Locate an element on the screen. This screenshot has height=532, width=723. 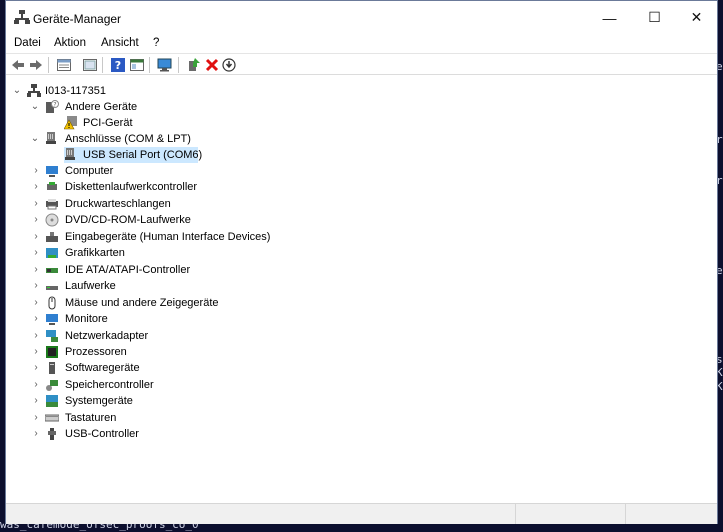
tree-category-row: › Druckwarteschlangen is located at coordinates (156, 204).